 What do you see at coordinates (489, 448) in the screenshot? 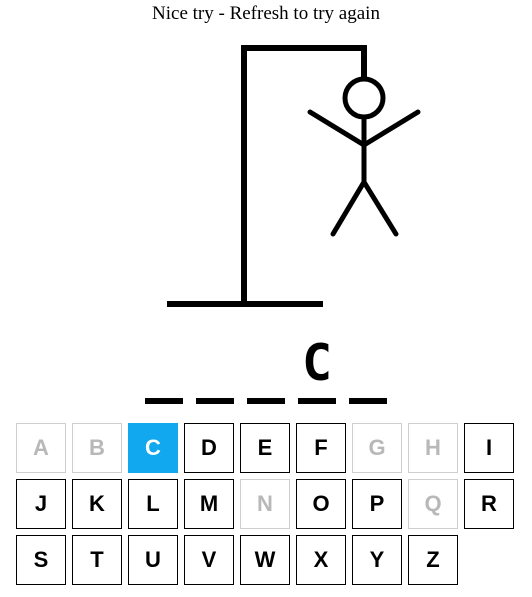
I see `key-i: I` at bounding box center [489, 448].